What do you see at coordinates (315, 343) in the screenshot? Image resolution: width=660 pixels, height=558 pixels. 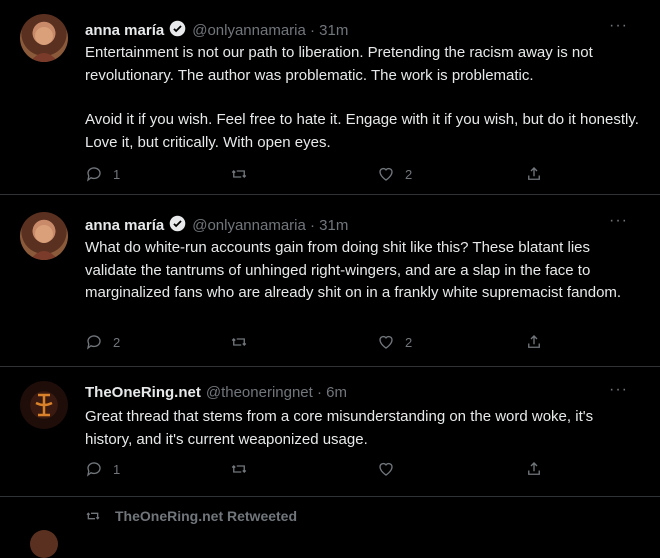 I see `tweet-actions: 2 2` at bounding box center [315, 343].